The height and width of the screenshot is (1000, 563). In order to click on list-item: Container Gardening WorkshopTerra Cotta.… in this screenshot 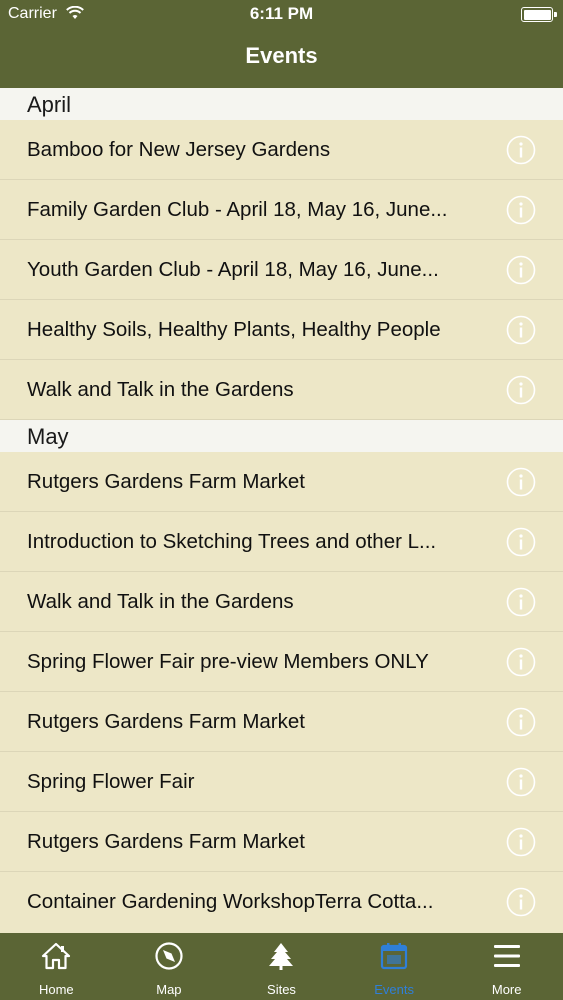, I will do `click(281, 902)`.